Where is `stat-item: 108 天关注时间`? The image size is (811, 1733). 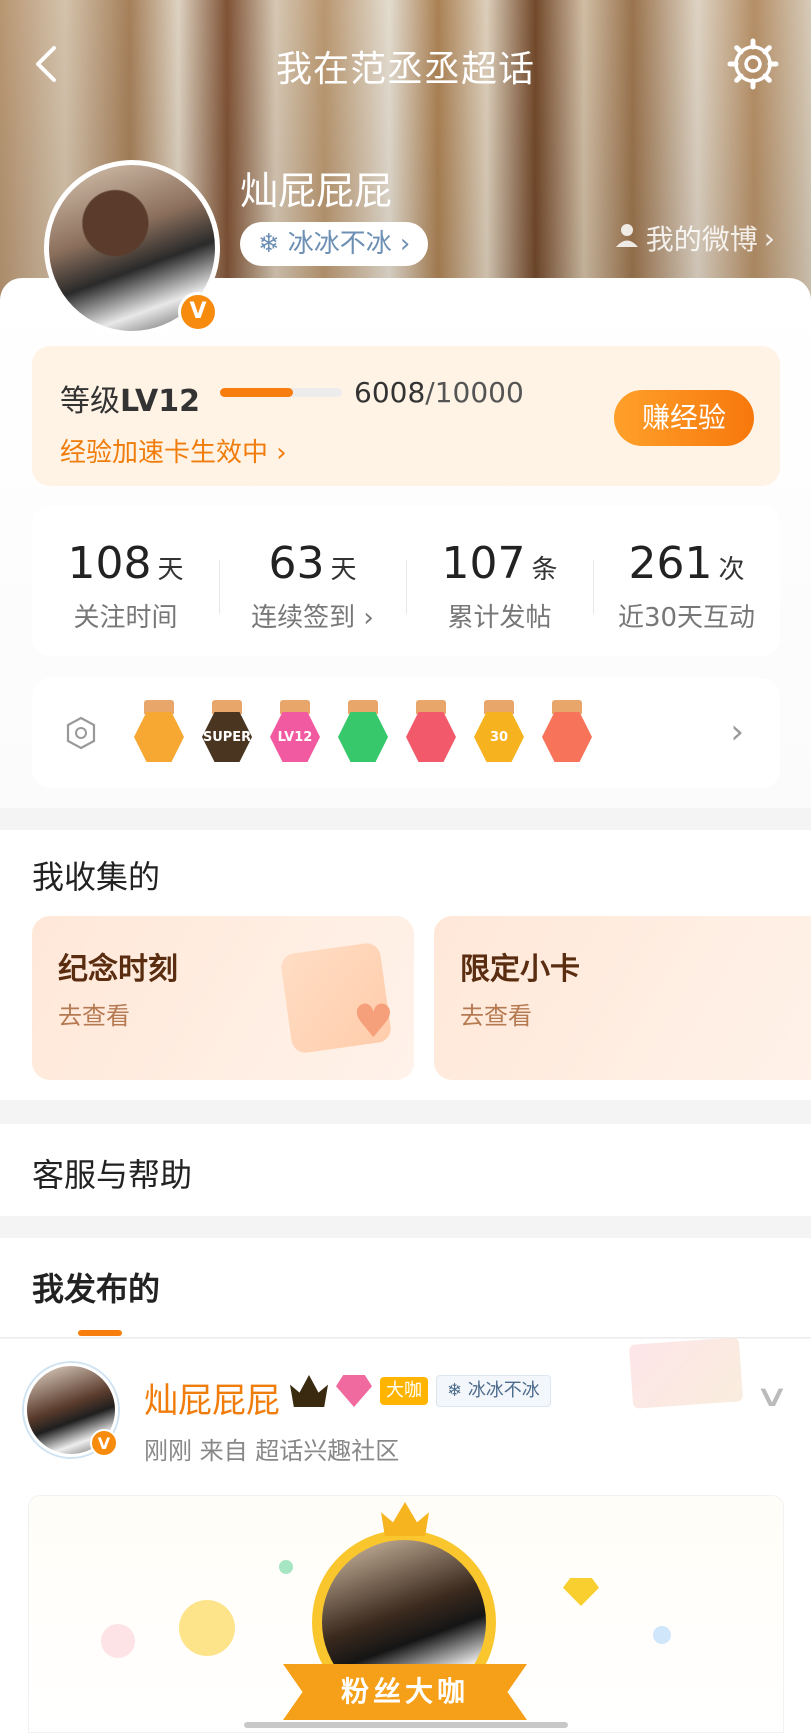
stat-item: 108 天关注时间 is located at coordinates (125, 581).